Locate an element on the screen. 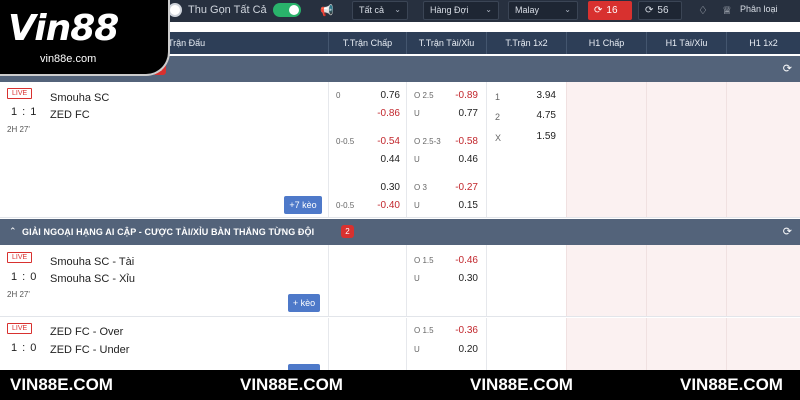 This screenshot has width=800, height=400. logo-brand: Vin88 is located at coordinates (63, 28).